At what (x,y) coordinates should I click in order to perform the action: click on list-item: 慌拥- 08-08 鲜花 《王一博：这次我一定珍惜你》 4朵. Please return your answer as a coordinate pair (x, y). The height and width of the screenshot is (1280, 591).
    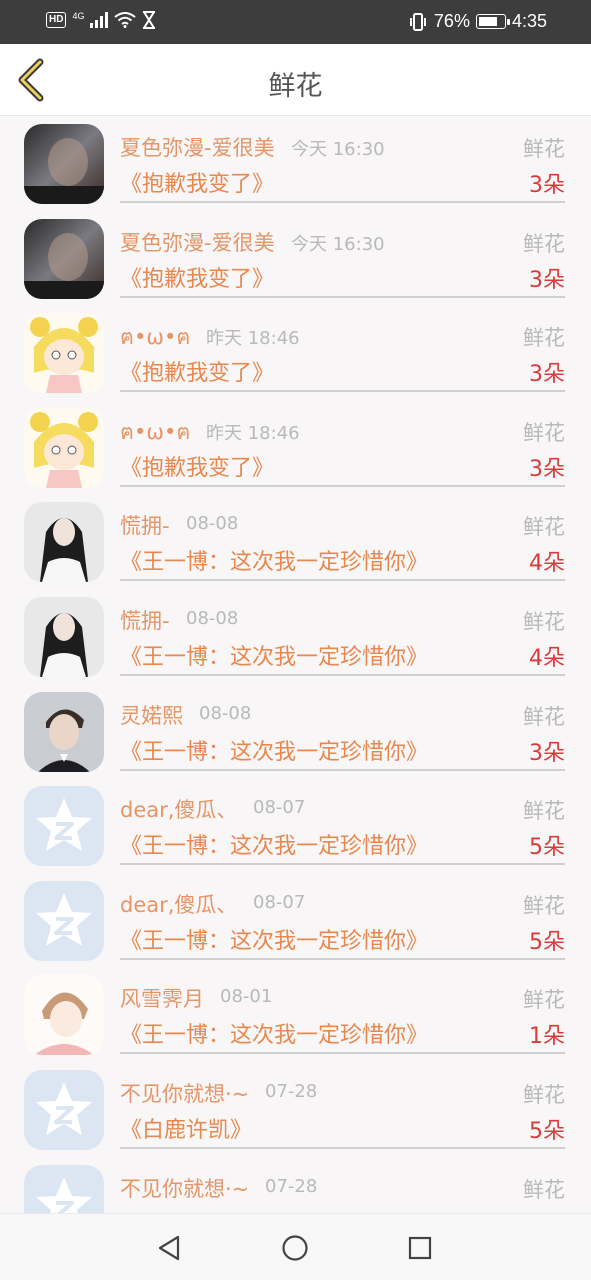
    Looking at the image, I should click on (295, 542).